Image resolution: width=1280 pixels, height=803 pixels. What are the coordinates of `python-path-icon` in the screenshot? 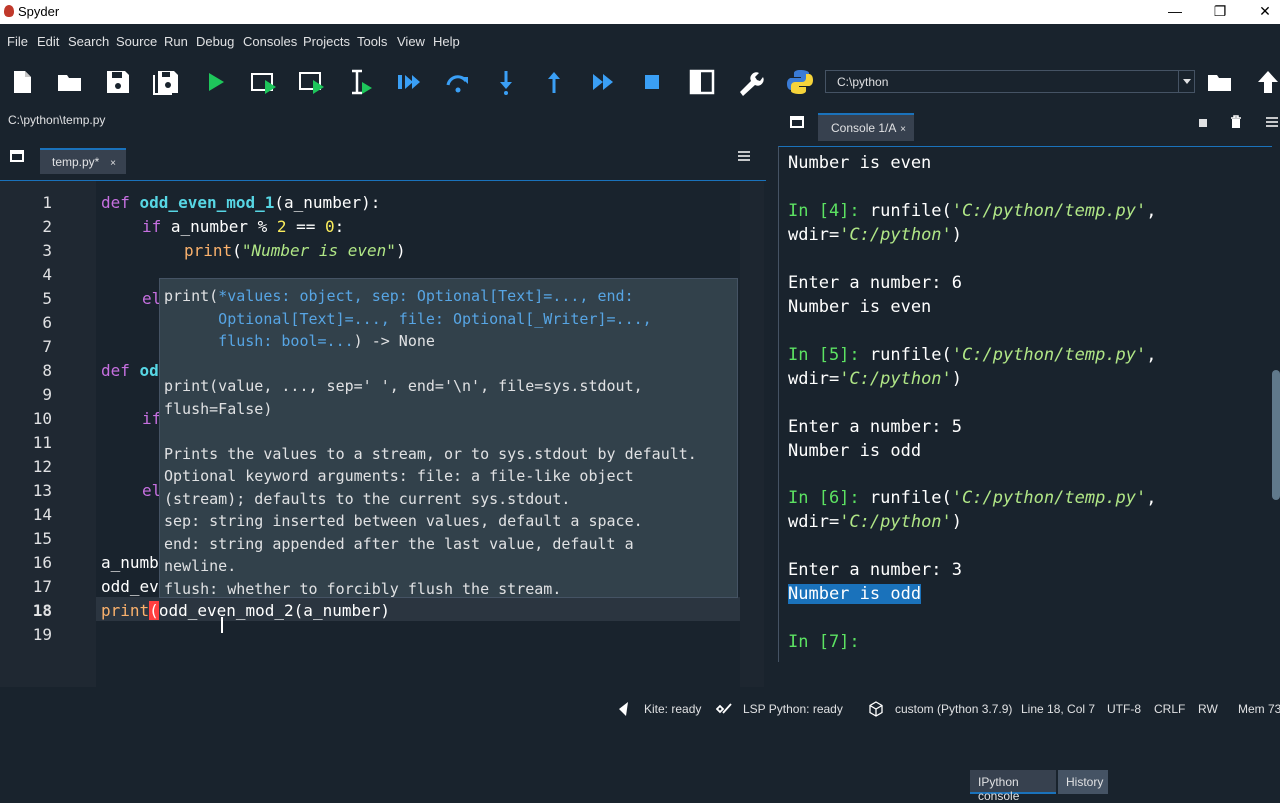 It's located at (800, 82).